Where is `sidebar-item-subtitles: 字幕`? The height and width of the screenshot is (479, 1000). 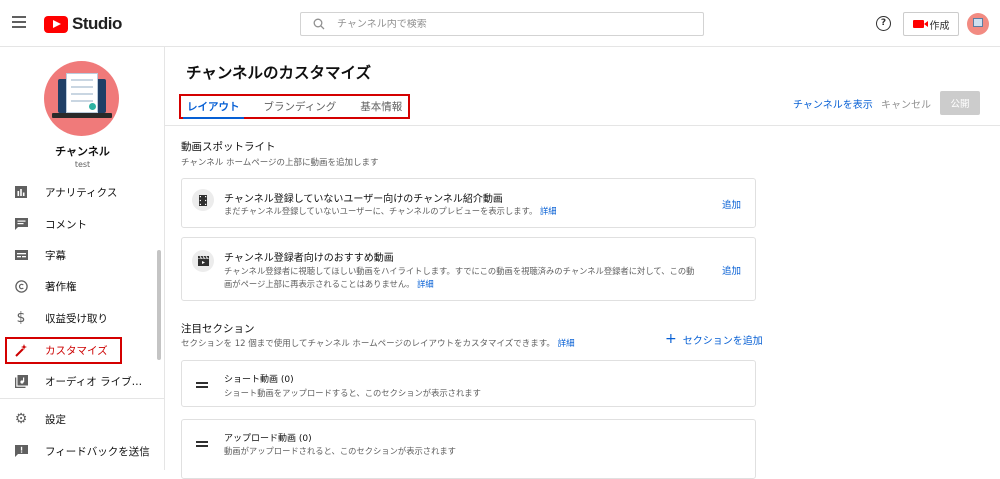
sidebar-item-subtitles: 字幕 is located at coordinates (79, 255).